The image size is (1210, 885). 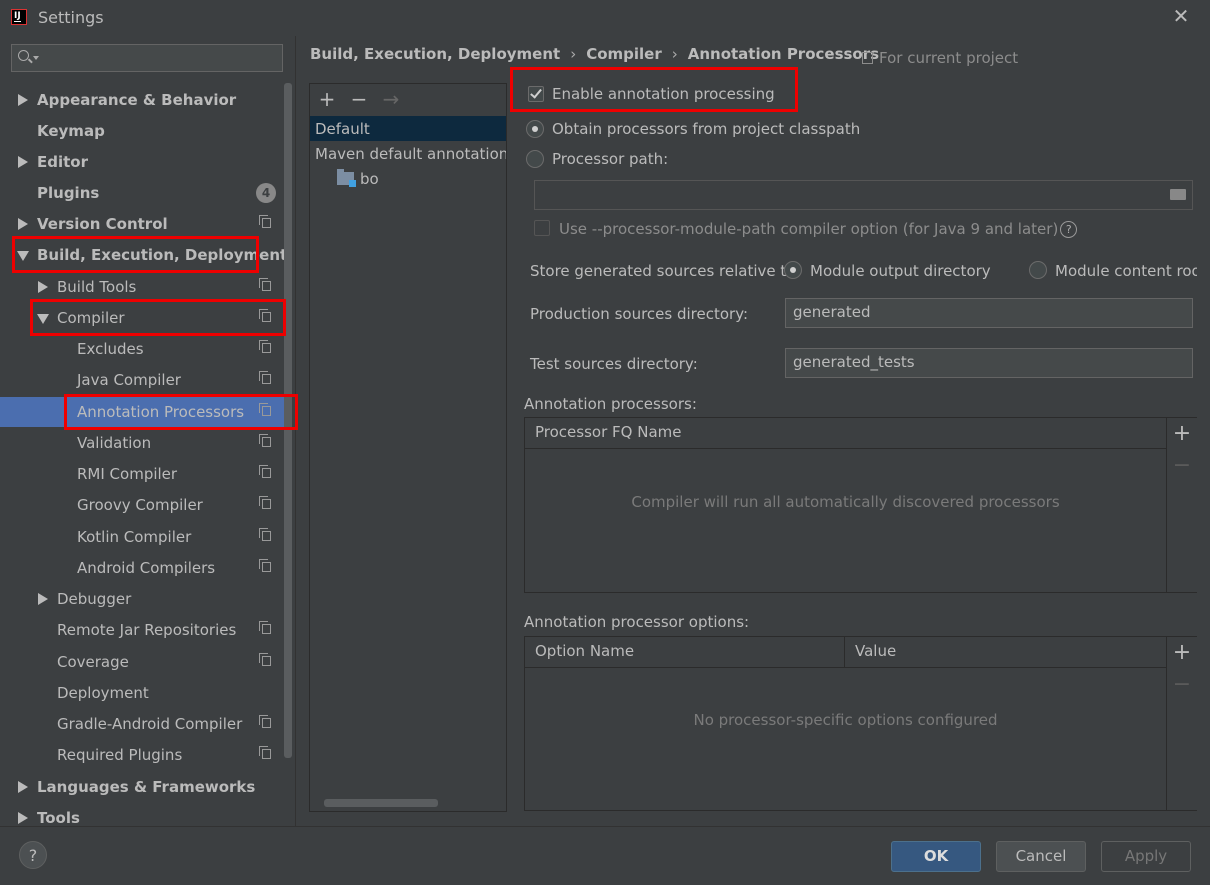 What do you see at coordinates (142, 193) in the screenshot?
I see `sidebar-item-plugins: Plugins 4` at bounding box center [142, 193].